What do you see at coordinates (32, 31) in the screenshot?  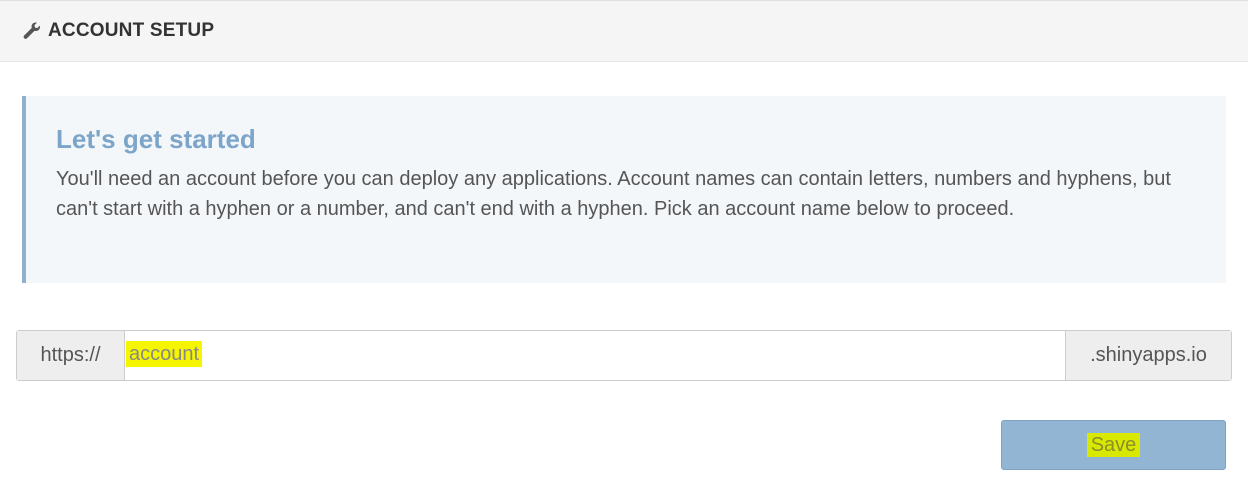 I see `wrench-icon` at bounding box center [32, 31].